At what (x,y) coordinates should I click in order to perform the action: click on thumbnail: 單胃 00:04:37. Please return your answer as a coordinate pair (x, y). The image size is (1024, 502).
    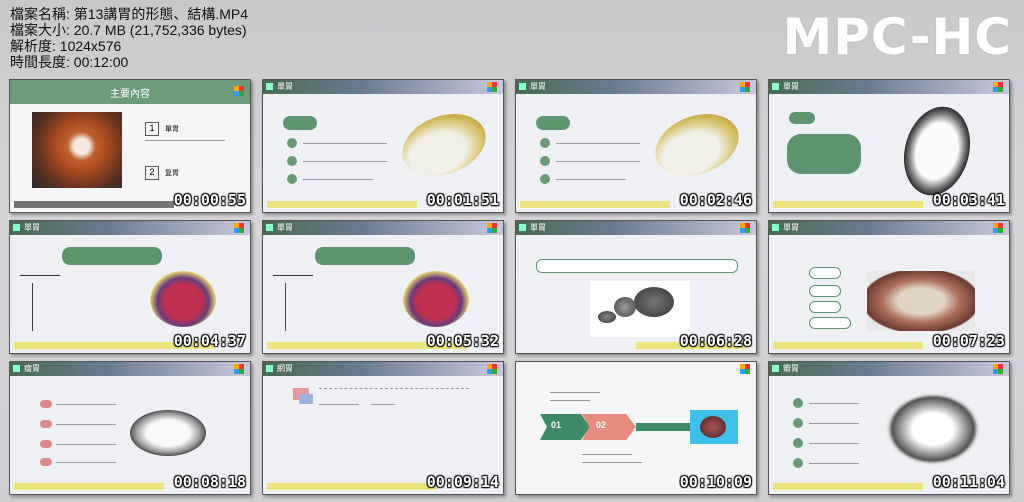
    Looking at the image, I should click on (130, 287).